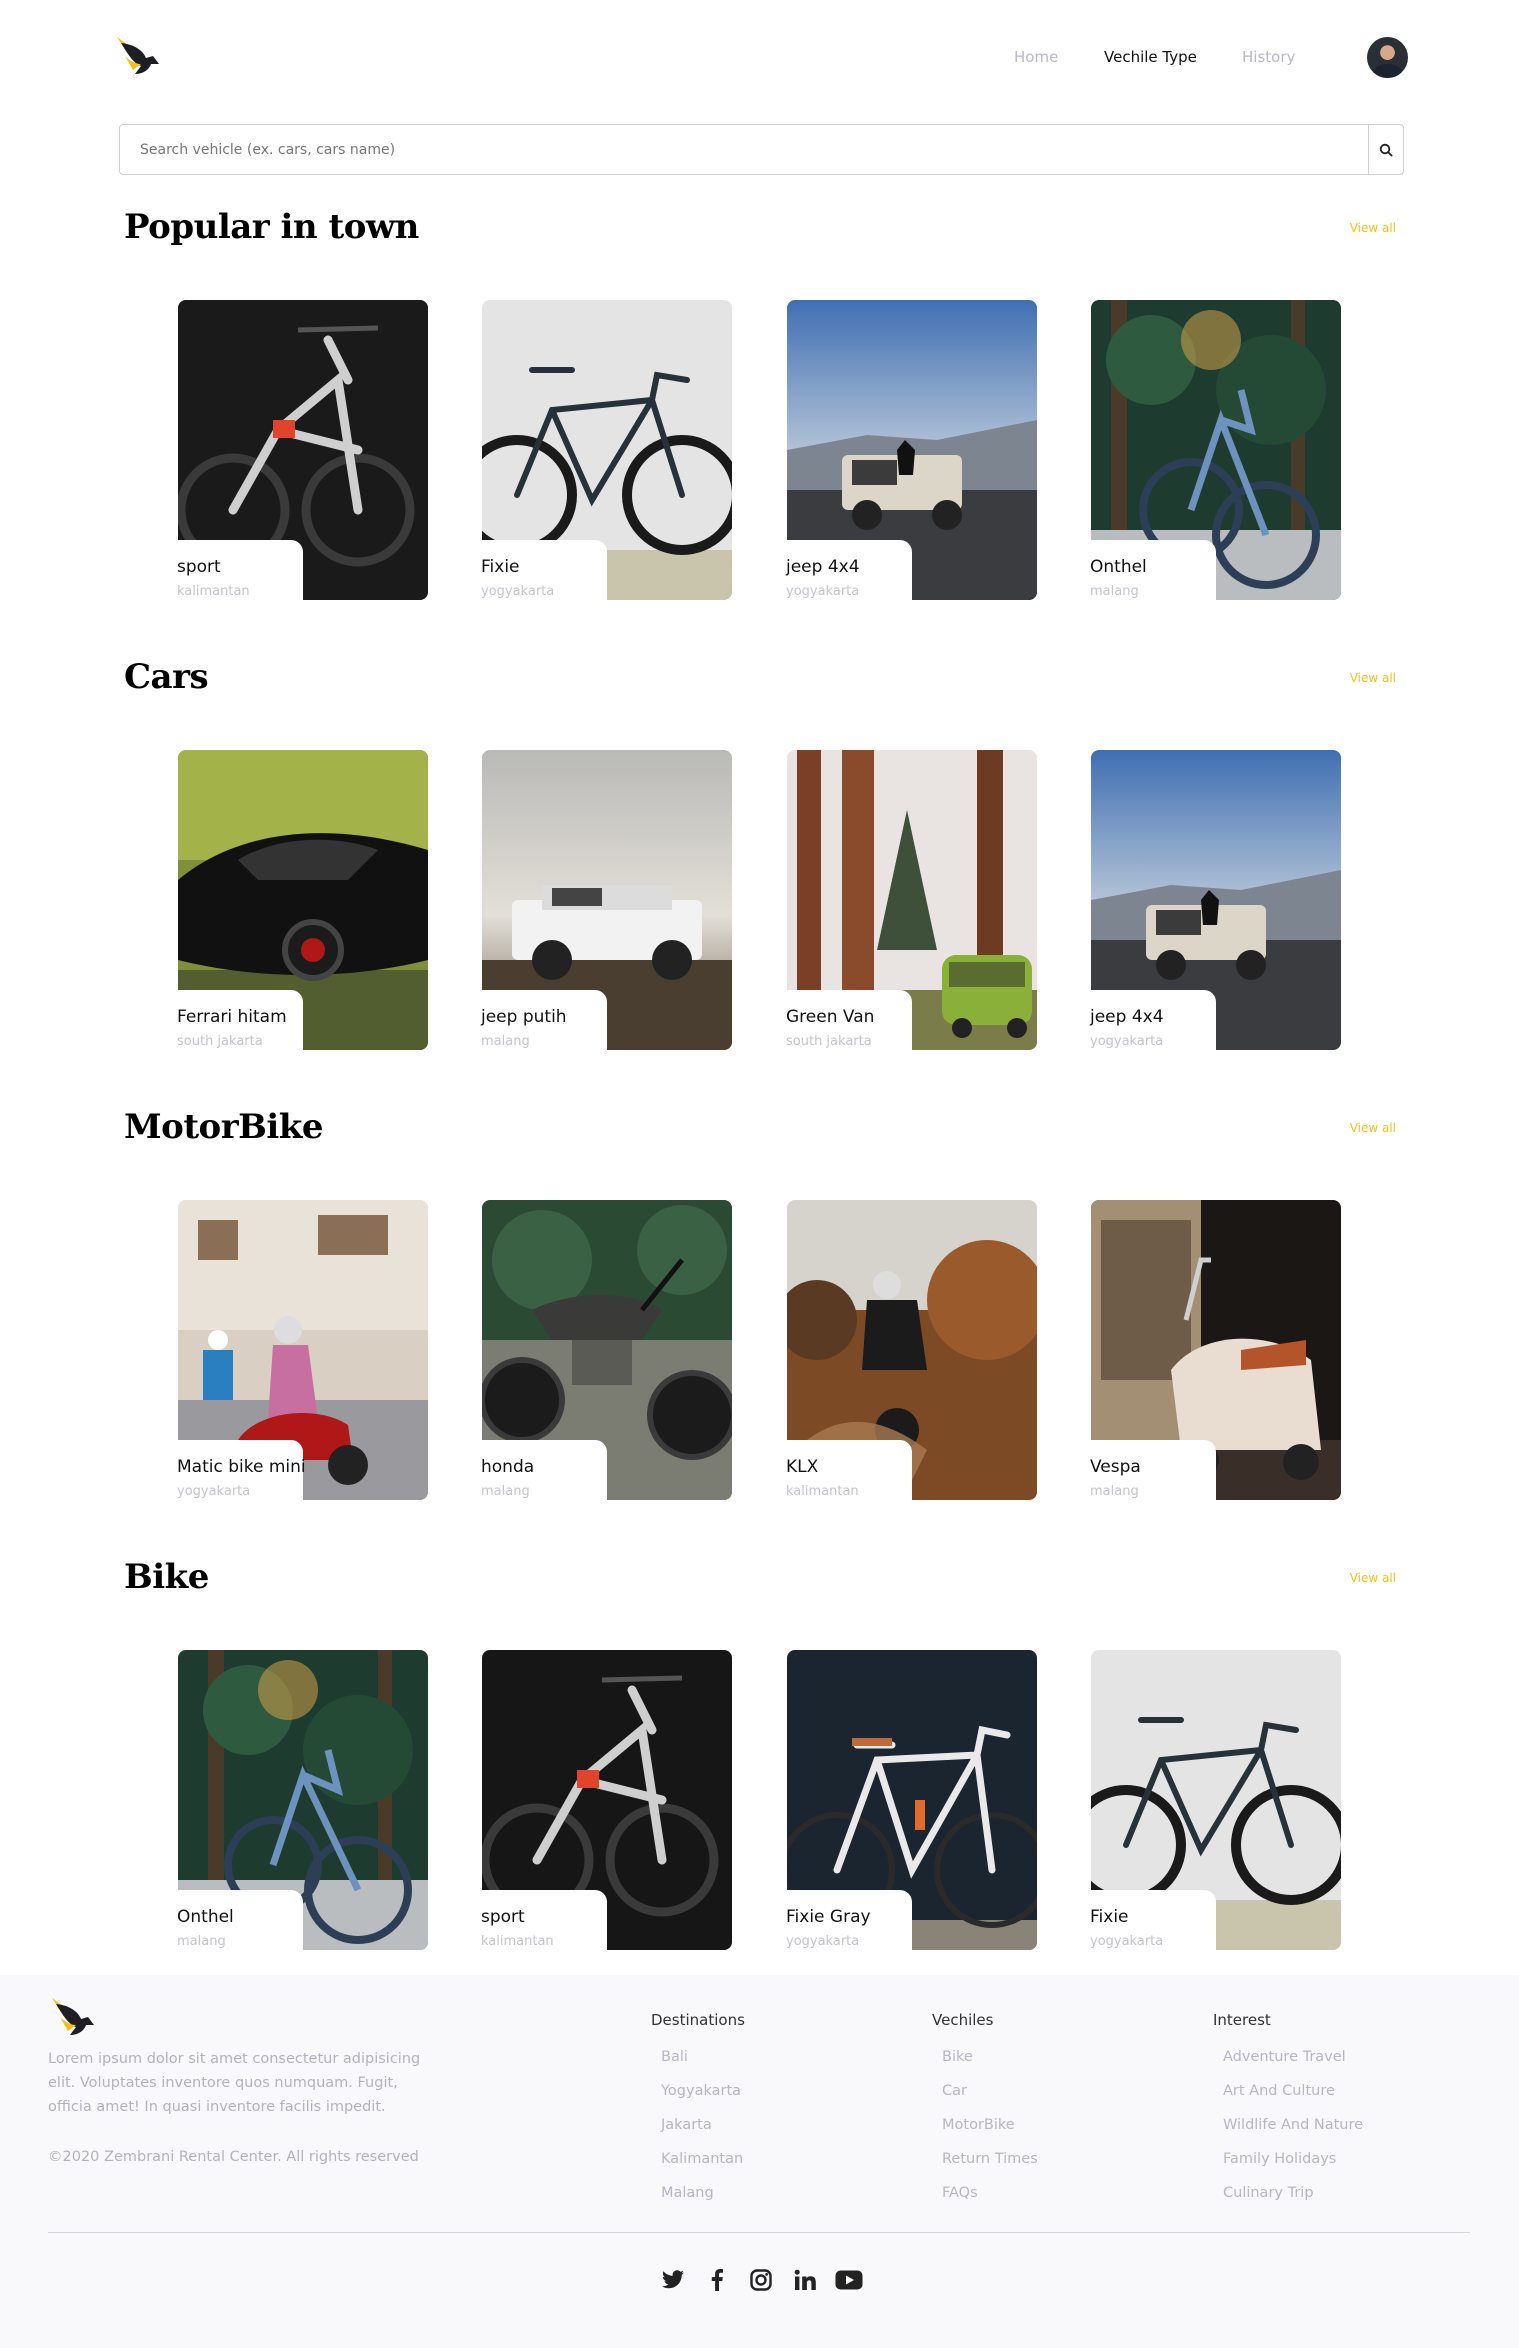 The width and height of the screenshot is (1519, 2348). What do you see at coordinates (1288, 2130) in the screenshot?
I see `footer-link: Wildlife And Nature` at bounding box center [1288, 2130].